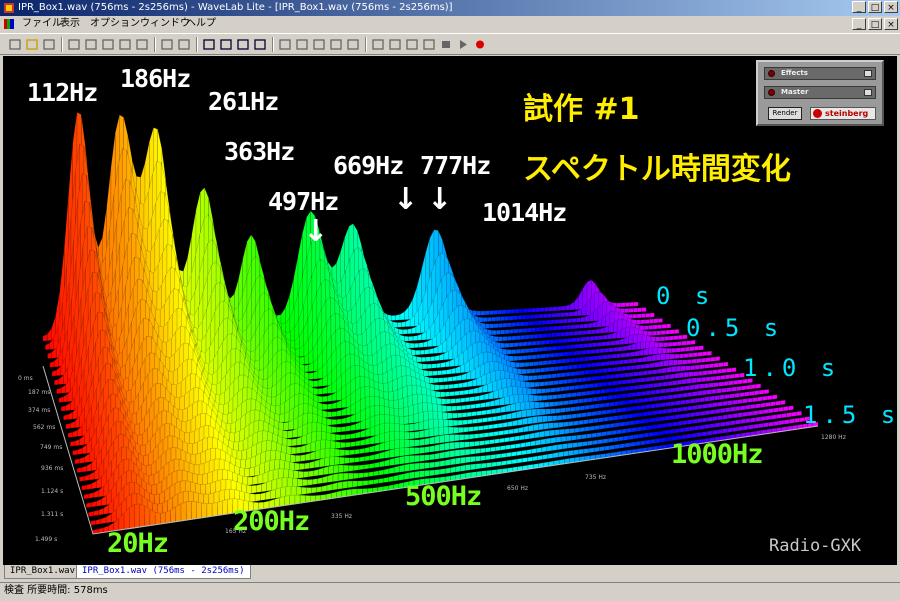  I want to click on menu-help: ヘルプ, so click(201, 24).